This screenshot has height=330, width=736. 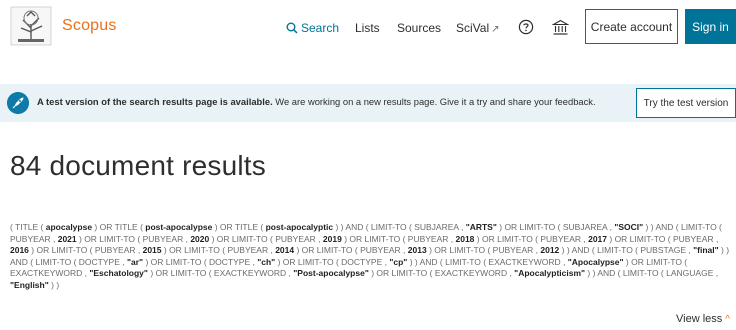 What do you see at coordinates (89, 26) in the screenshot?
I see `brand-name: Scopus` at bounding box center [89, 26].